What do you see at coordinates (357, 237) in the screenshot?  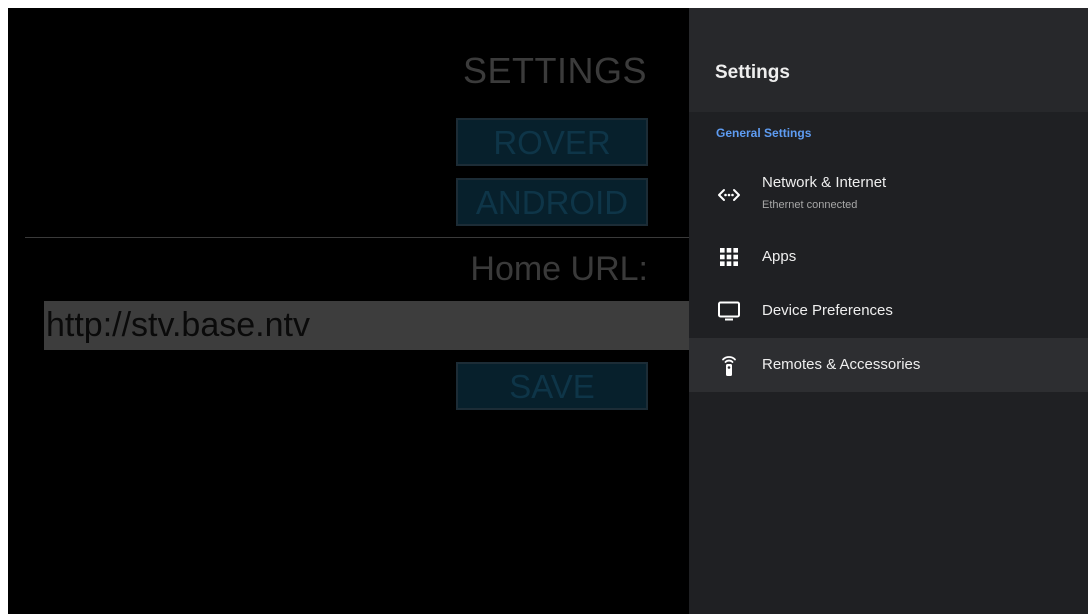 I see `divider` at bounding box center [357, 237].